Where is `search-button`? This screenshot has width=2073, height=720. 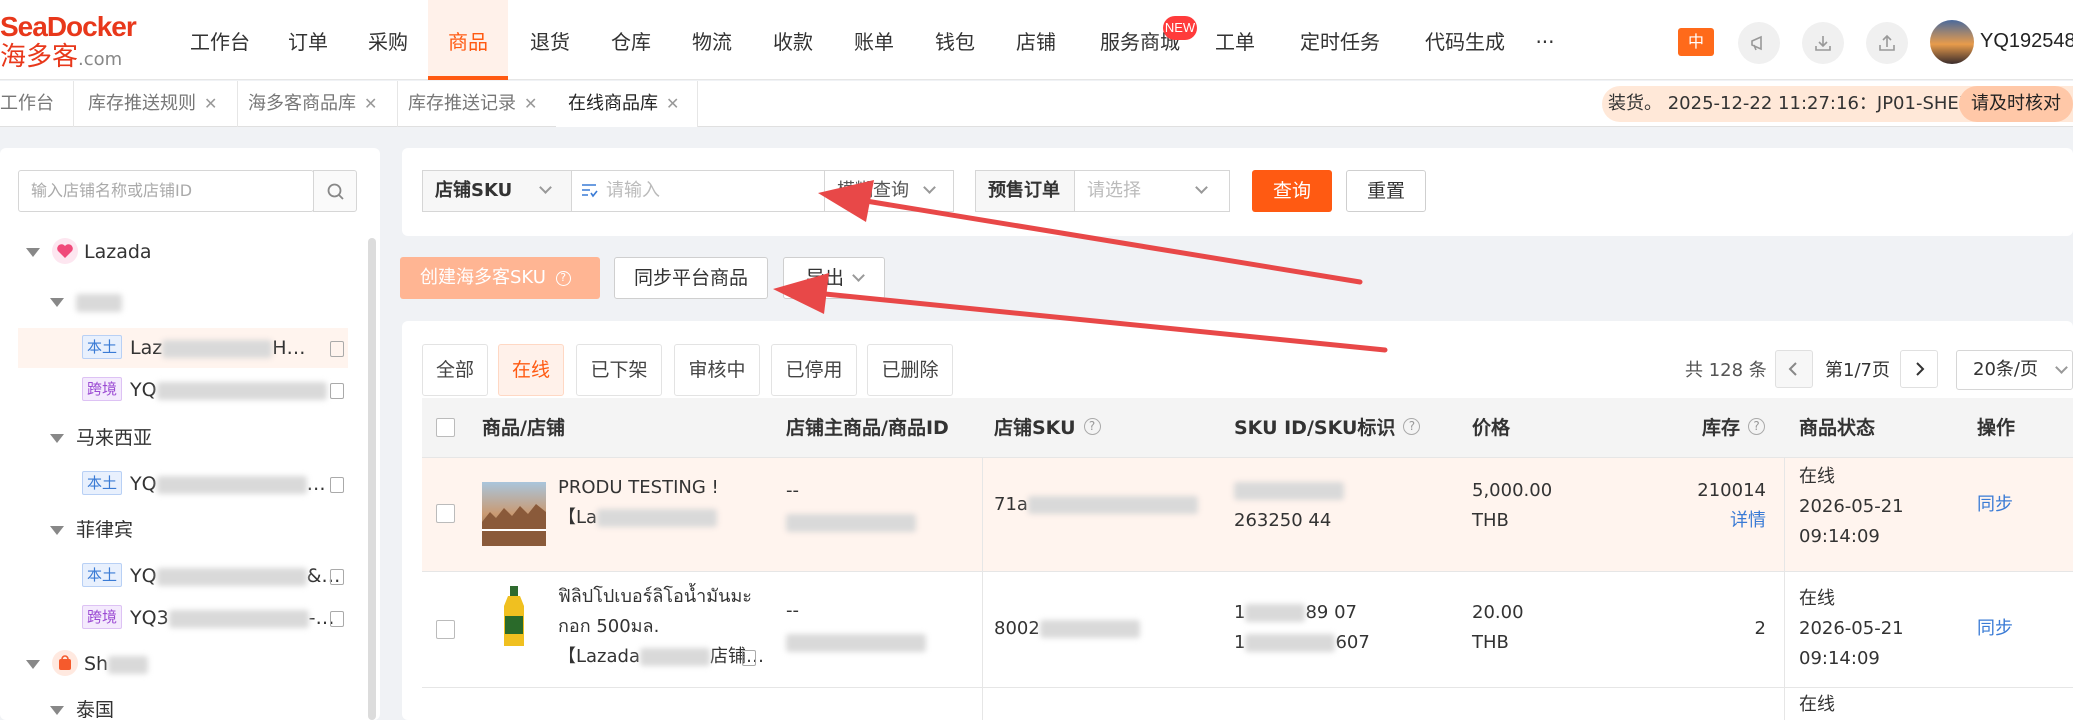
search-button is located at coordinates (335, 191).